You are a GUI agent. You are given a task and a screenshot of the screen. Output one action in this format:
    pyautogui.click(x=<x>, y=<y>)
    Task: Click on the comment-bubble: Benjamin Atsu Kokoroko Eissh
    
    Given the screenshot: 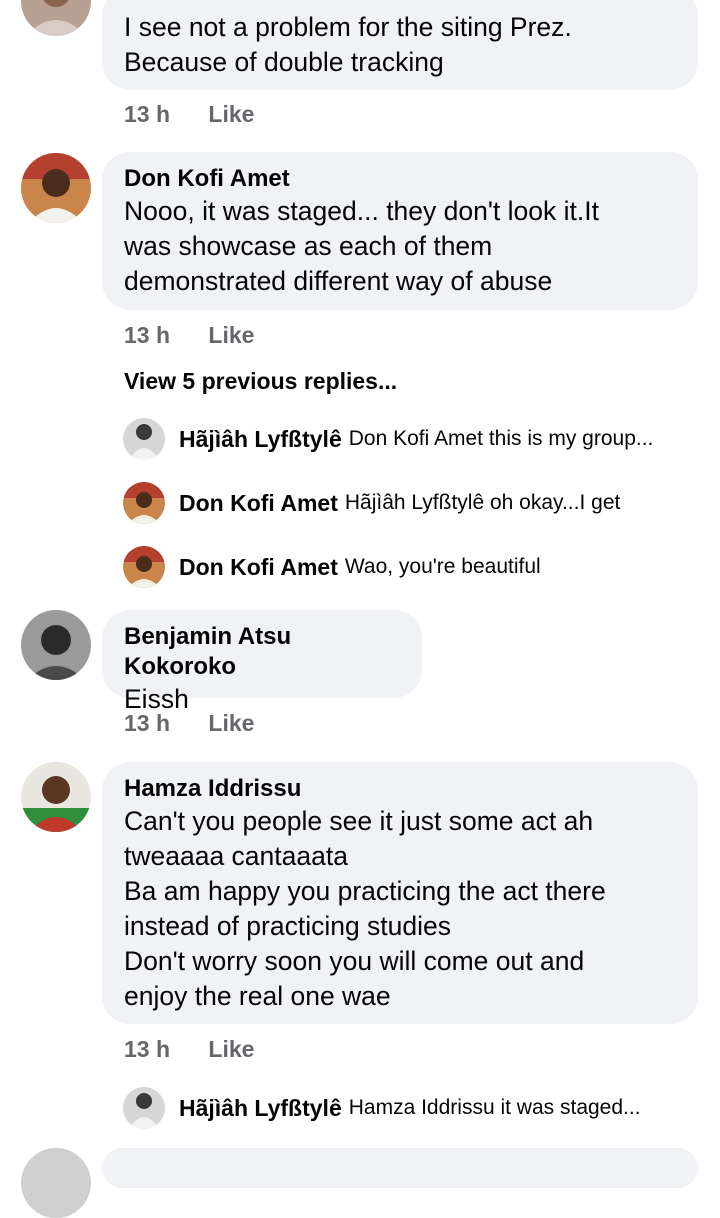 What is the action you would take?
    pyautogui.click(x=262, y=662)
    